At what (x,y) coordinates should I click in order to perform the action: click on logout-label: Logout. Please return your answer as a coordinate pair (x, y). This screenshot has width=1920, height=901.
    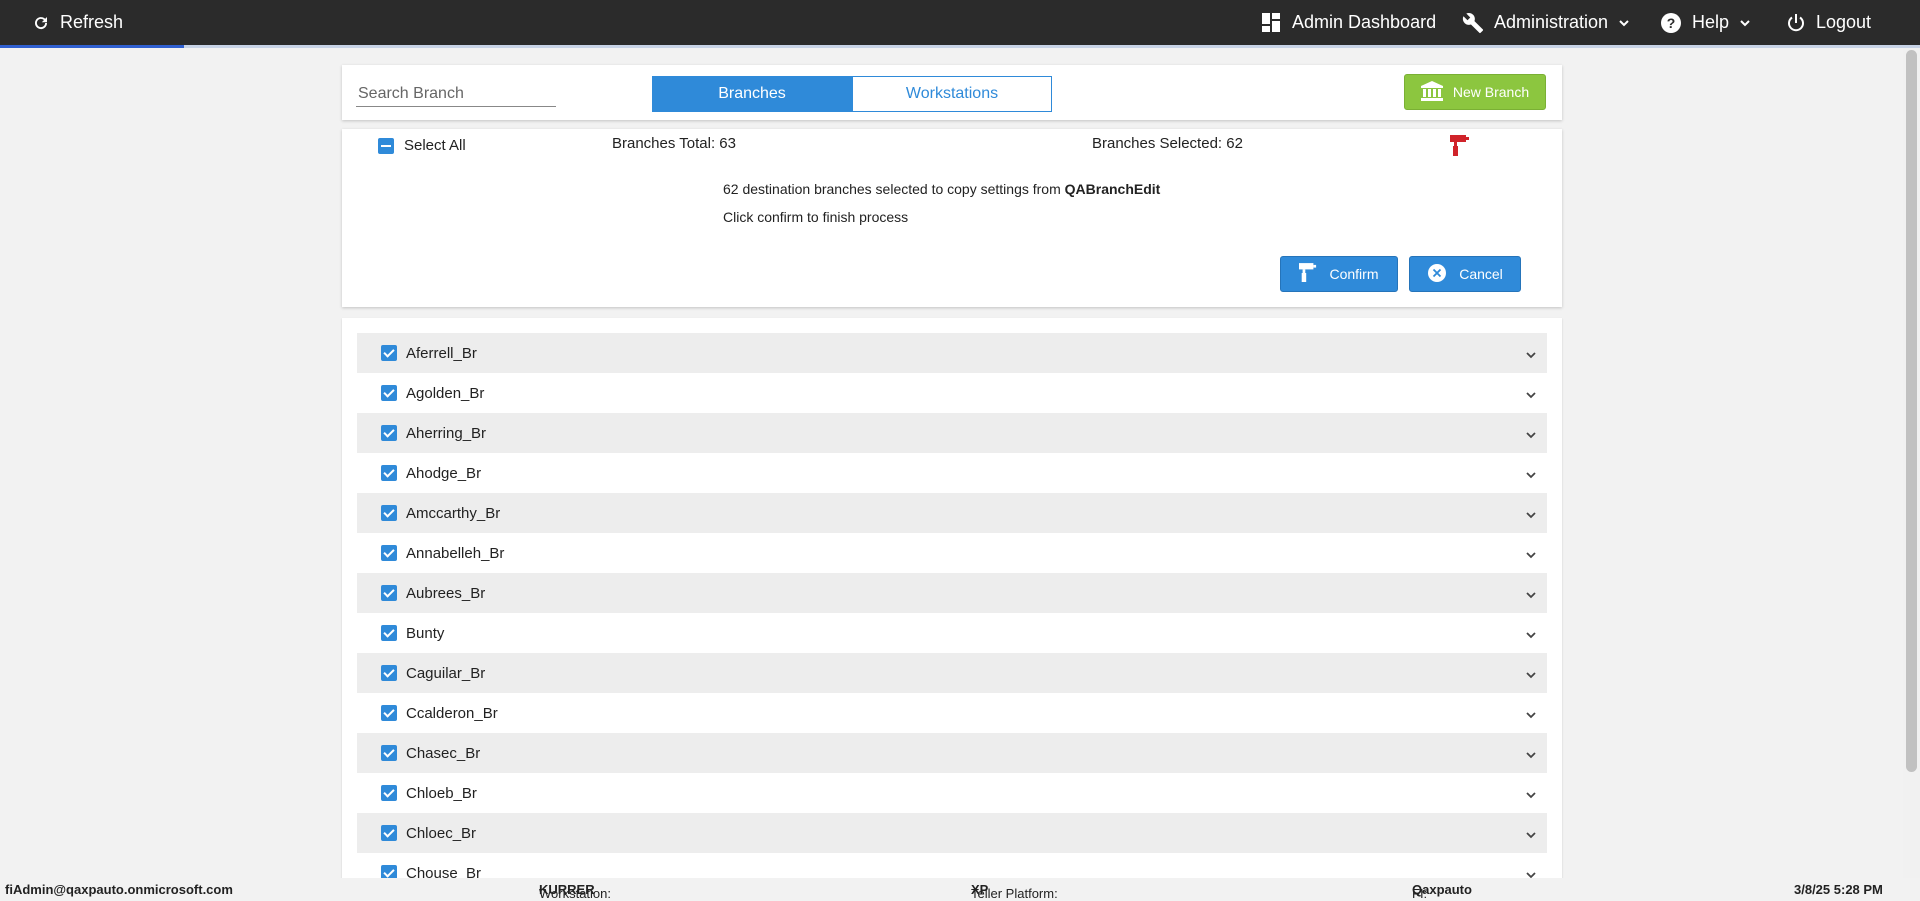
    Looking at the image, I should click on (1844, 22).